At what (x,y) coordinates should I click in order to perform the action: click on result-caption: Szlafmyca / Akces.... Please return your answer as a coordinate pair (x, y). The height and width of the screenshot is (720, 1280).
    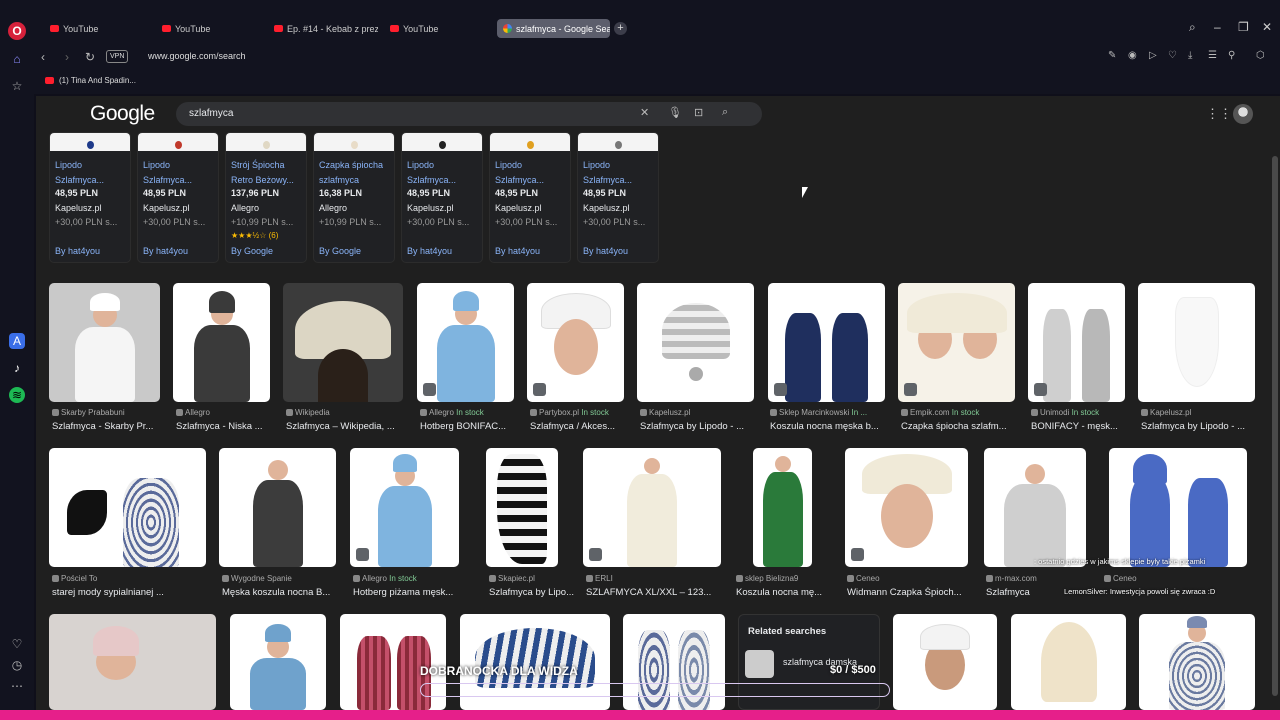
    Looking at the image, I should click on (582, 426).